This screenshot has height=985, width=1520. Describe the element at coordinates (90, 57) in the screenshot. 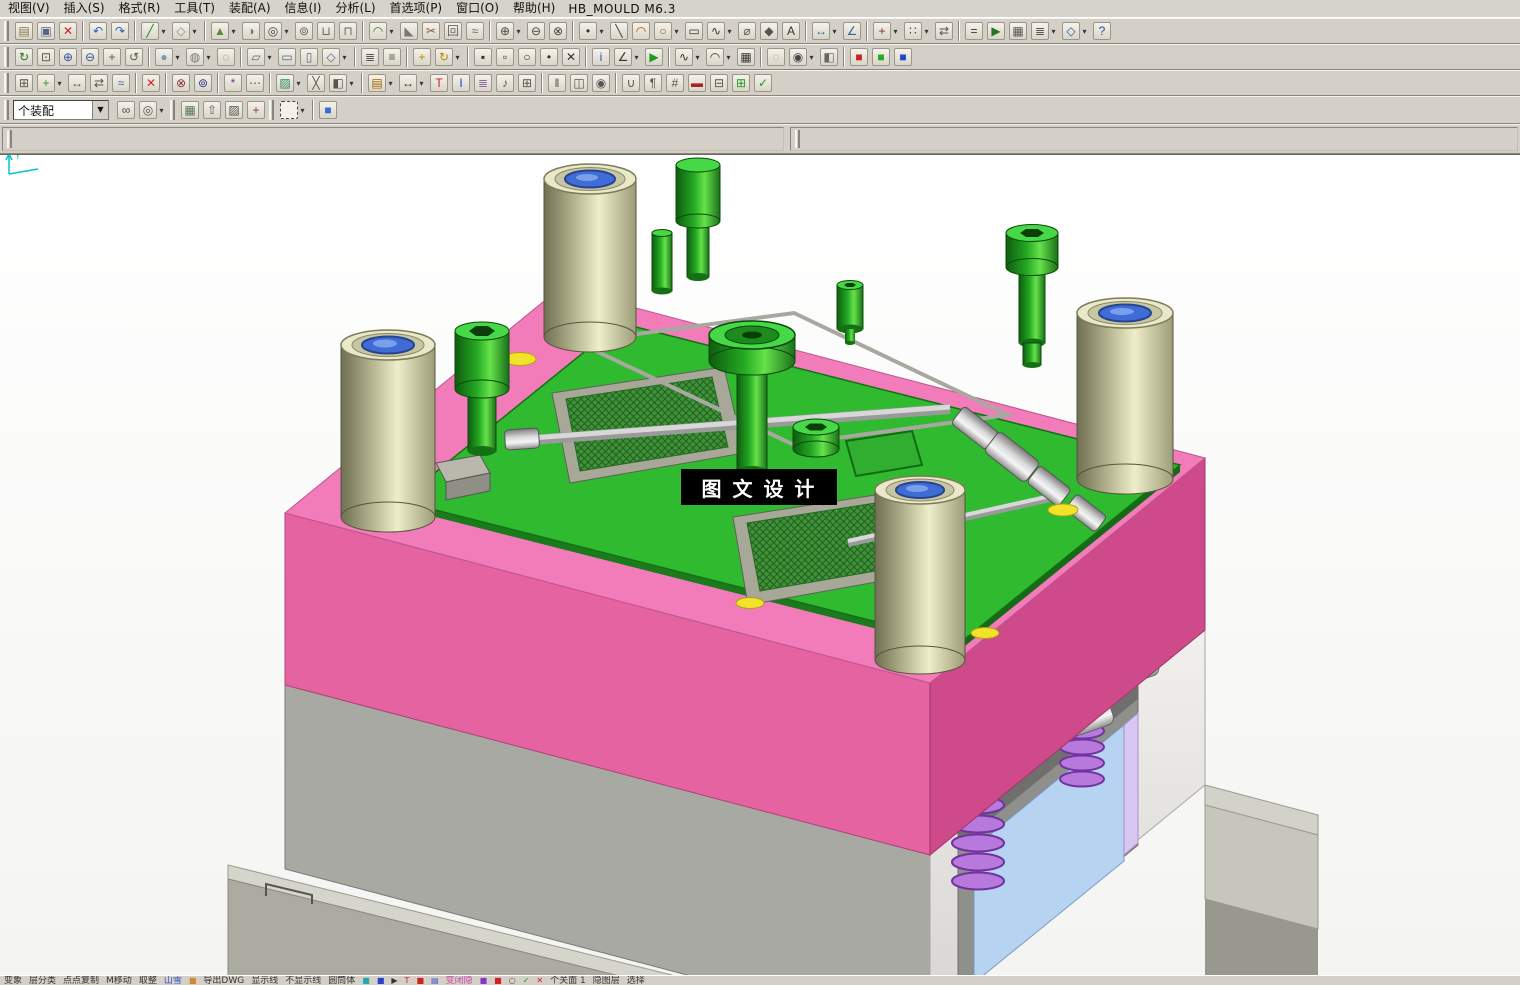

I see `zoom-out-icon: ⊖` at that location.